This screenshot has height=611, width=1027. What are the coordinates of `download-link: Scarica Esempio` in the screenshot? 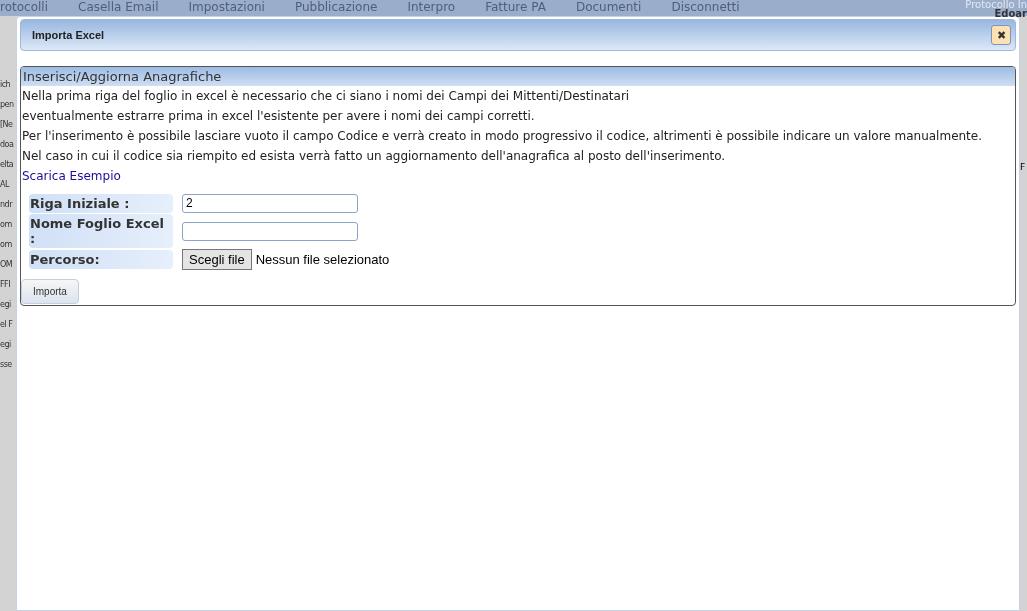 It's located at (518, 176).